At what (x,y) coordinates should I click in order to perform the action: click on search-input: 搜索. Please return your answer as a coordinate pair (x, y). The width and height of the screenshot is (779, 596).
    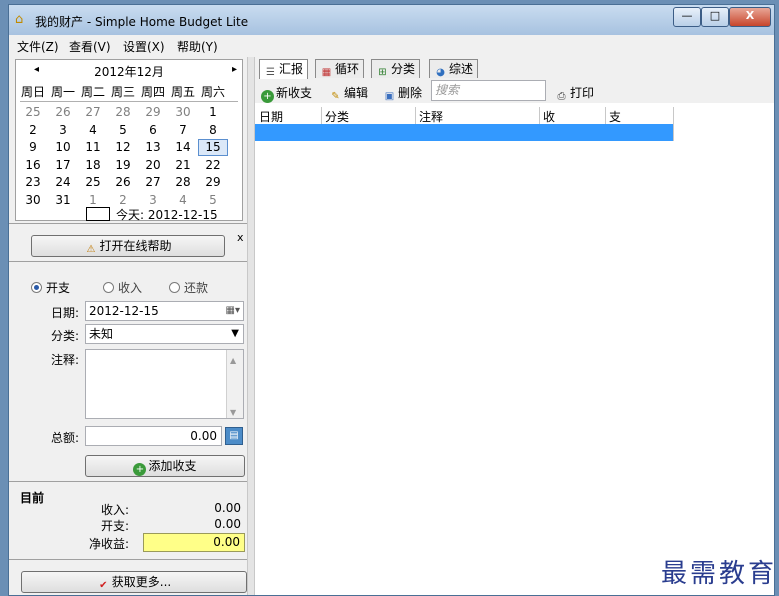
    Looking at the image, I should click on (488, 90).